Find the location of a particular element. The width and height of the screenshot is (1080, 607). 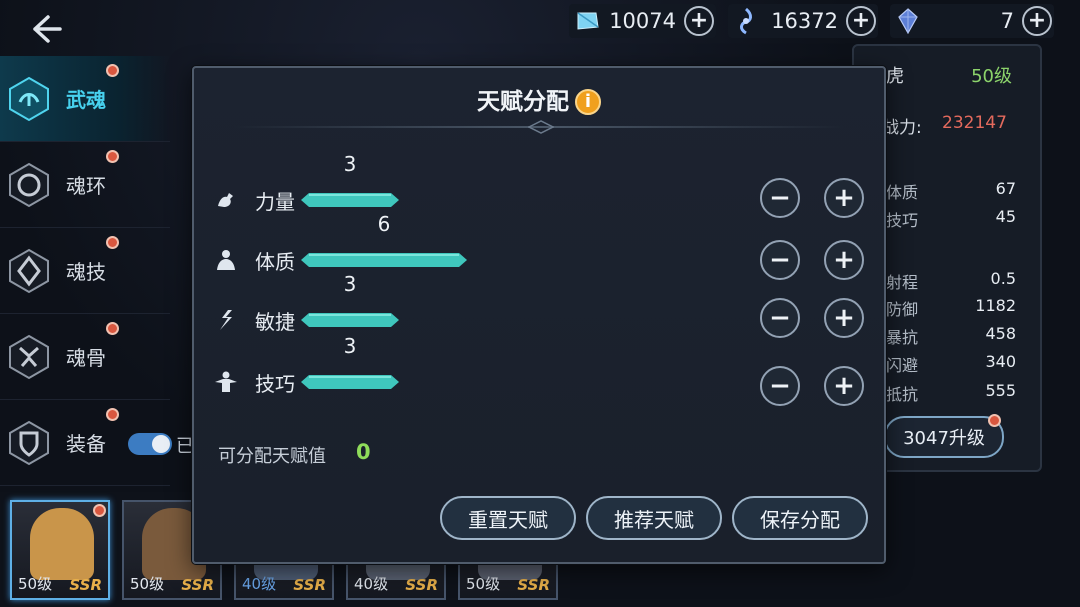

dialog-title: 天赋分配 i is located at coordinates (539, 99).